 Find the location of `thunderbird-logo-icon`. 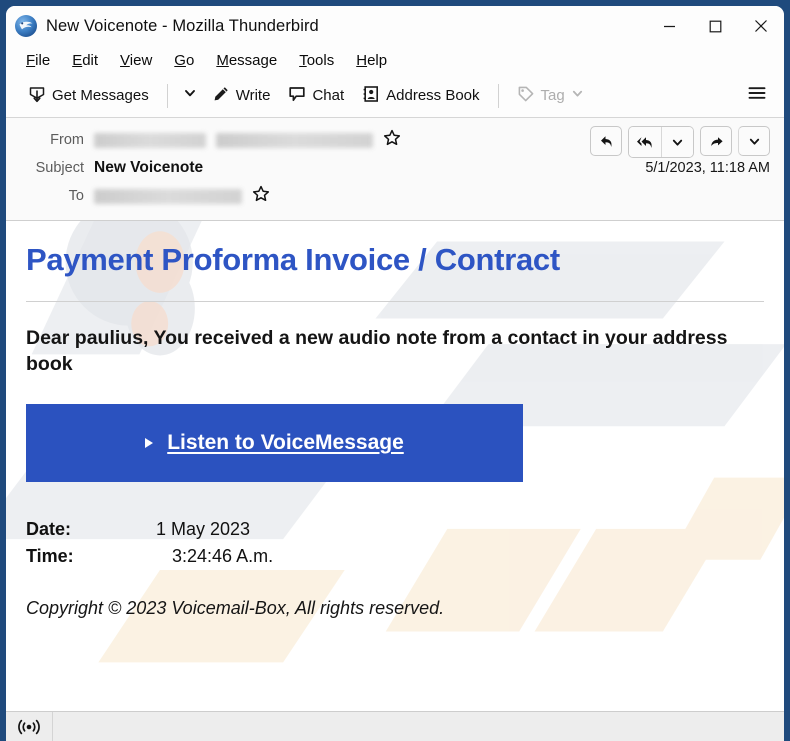

thunderbird-logo-icon is located at coordinates (26, 26).